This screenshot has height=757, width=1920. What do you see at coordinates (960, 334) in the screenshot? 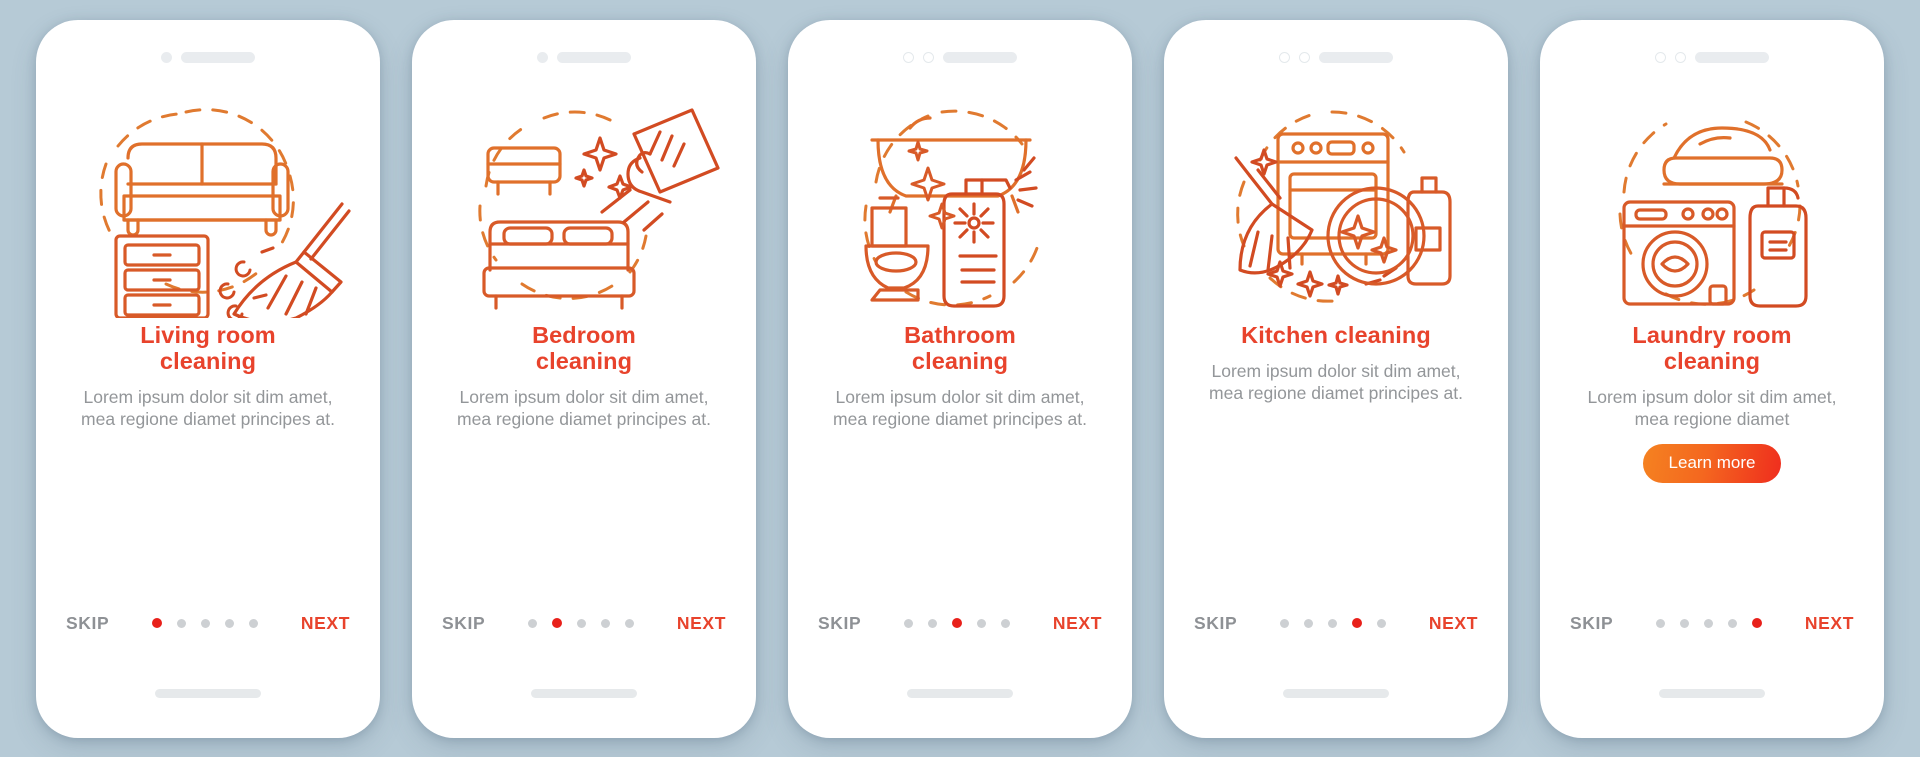
I see `card-title-line1: Bathroom` at bounding box center [960, 334].